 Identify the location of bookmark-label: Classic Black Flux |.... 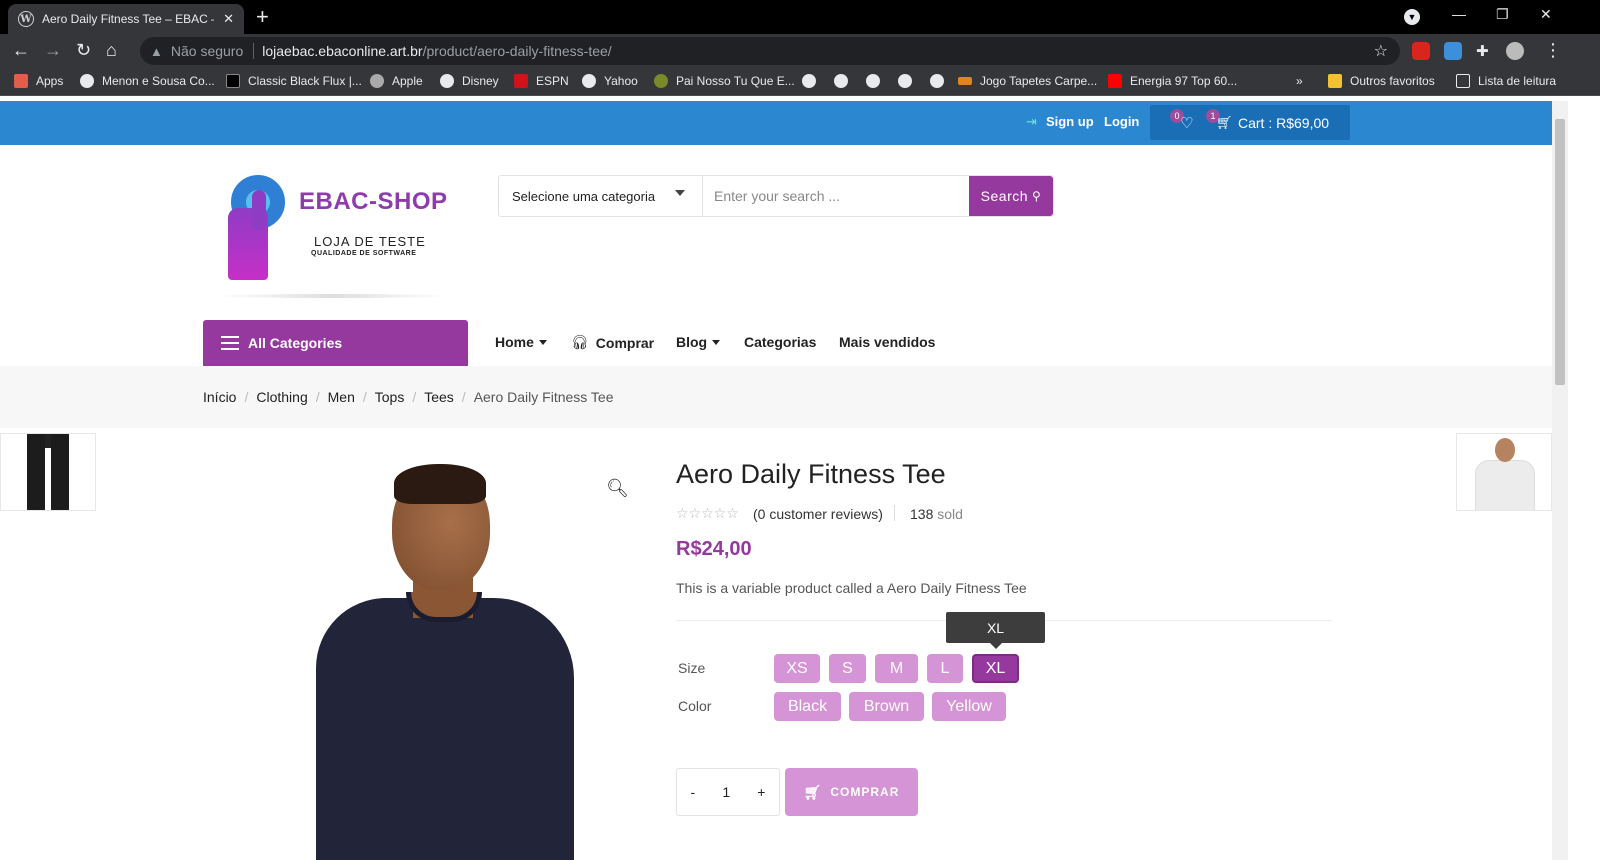
(305, 81).